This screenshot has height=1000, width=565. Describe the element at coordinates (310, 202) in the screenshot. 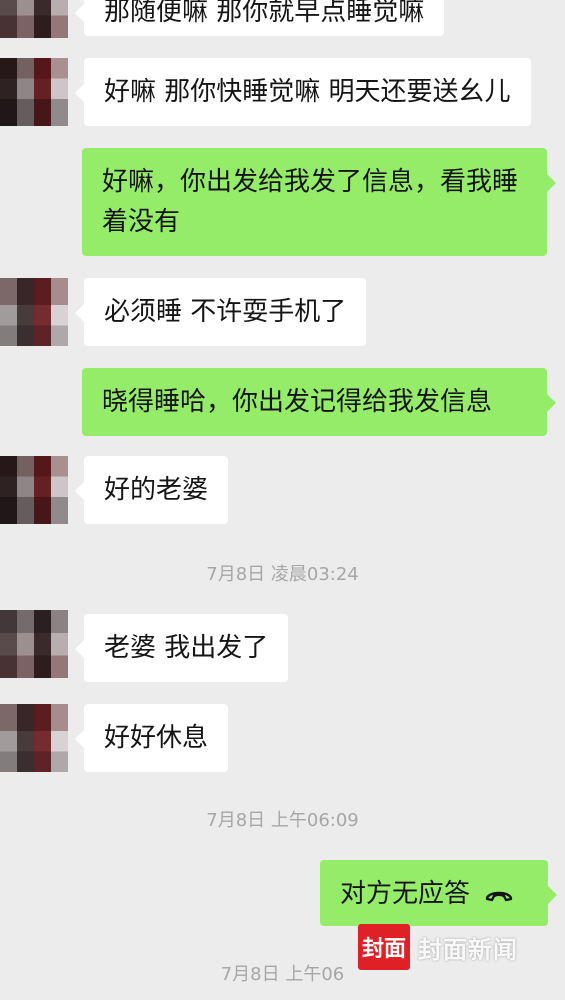

I see `message-text: 好嘛，你出发给我发了信息，看我睡着没有` at that location.